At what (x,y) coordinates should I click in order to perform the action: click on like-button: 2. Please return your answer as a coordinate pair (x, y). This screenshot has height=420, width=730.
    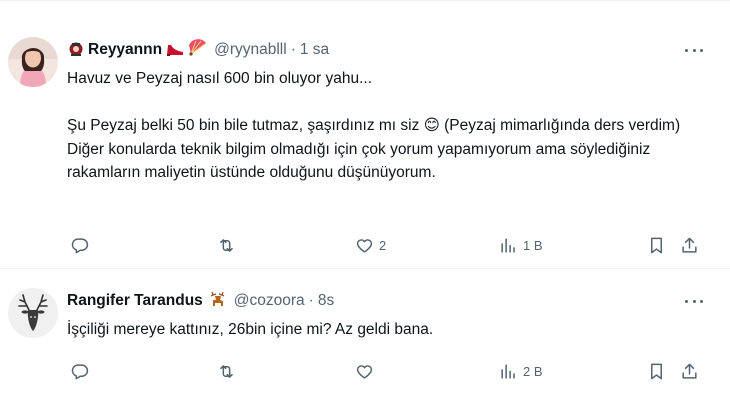
    Looking at the image, I should click on (370, 245).